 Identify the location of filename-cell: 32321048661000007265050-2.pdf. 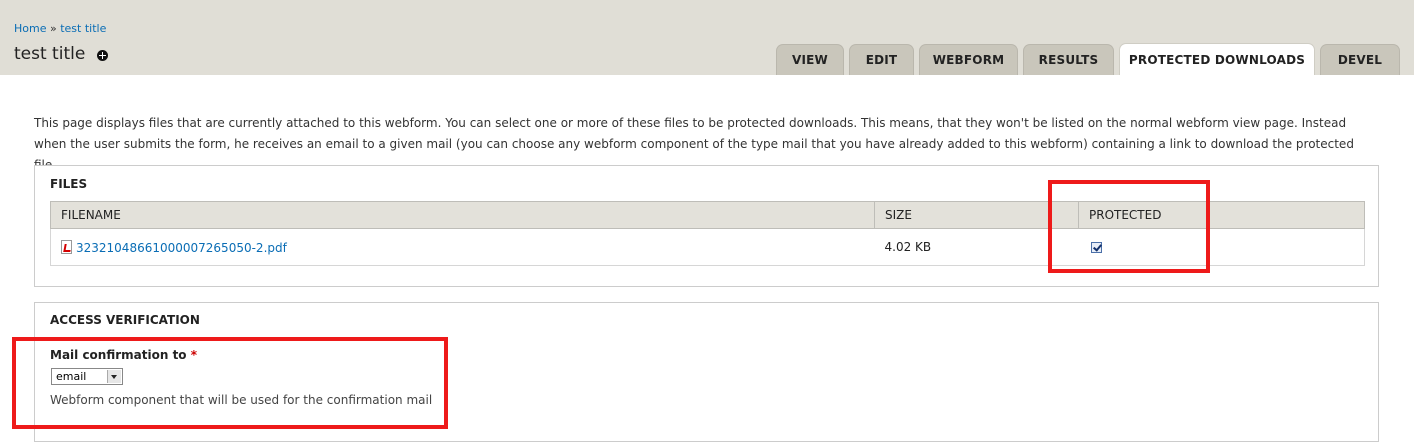
(462, 247).